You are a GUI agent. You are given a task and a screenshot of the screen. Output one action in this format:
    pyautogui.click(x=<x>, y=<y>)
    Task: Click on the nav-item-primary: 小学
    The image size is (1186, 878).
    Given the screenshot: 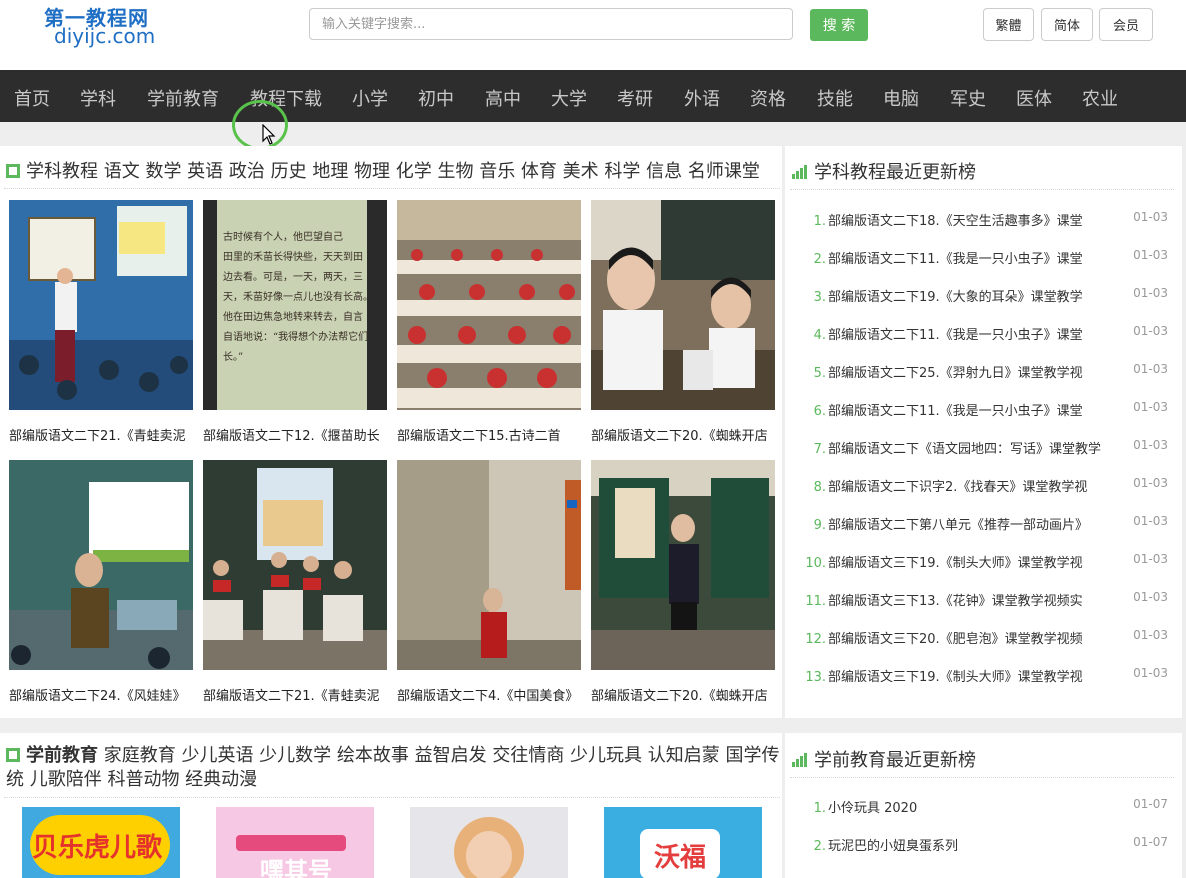 What is the action you would take?
    pyautogui.click(x=370, y=98)
    